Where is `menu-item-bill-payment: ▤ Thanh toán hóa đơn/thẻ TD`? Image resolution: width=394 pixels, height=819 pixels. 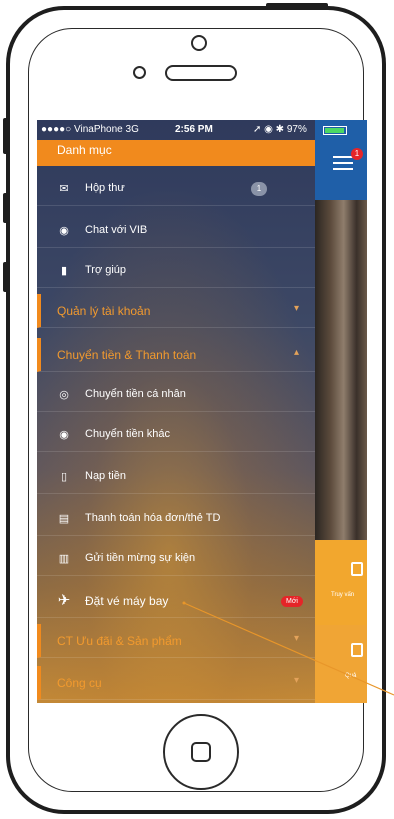 menu-item-bill-payment: ▤ Thanh toán hóa đơn/thẻ TD is located at coordinates (176, 519).